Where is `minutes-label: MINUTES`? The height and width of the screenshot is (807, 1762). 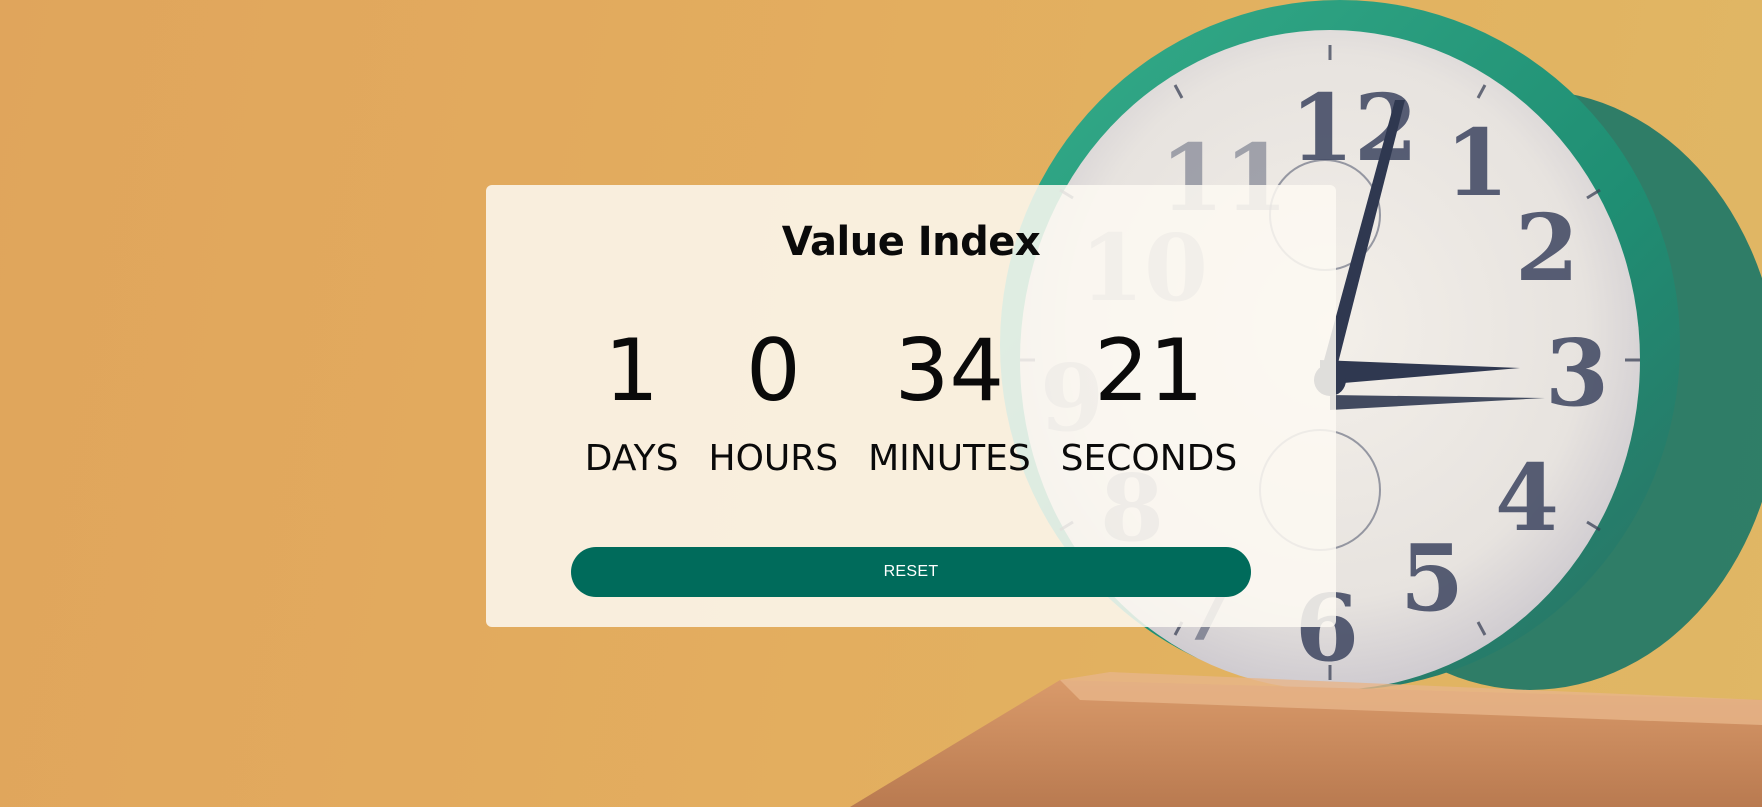 minutes-label: MINUTES is located at coordinates (949, 458).